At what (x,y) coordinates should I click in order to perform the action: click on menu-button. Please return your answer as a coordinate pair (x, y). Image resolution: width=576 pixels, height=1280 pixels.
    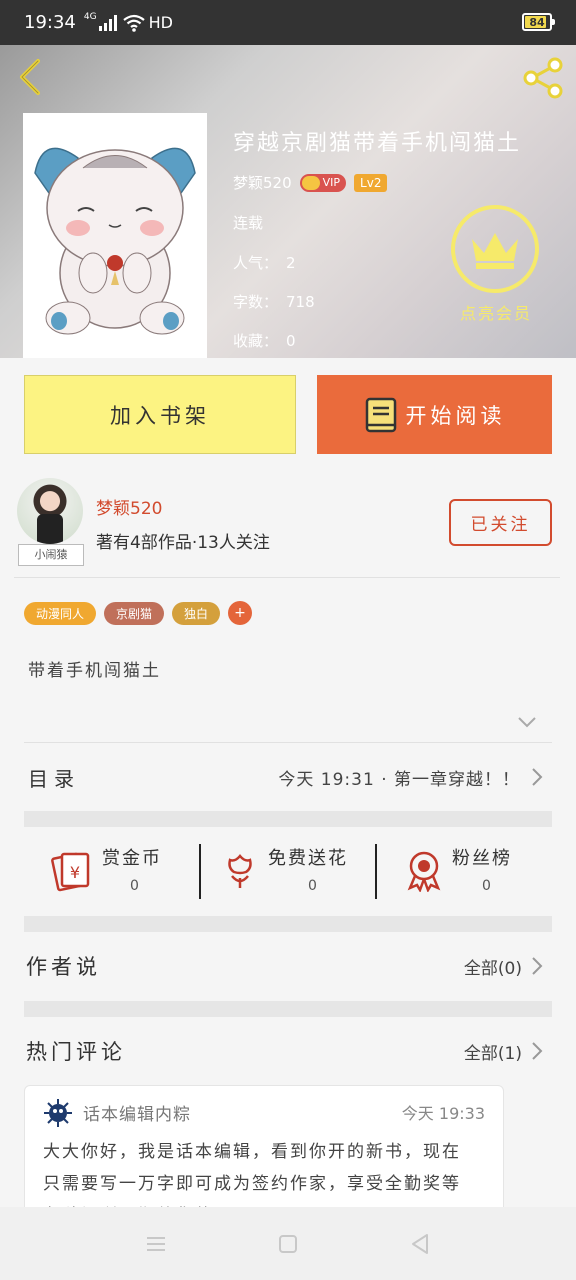
    Looking at the image, I should click on (156, 1244).